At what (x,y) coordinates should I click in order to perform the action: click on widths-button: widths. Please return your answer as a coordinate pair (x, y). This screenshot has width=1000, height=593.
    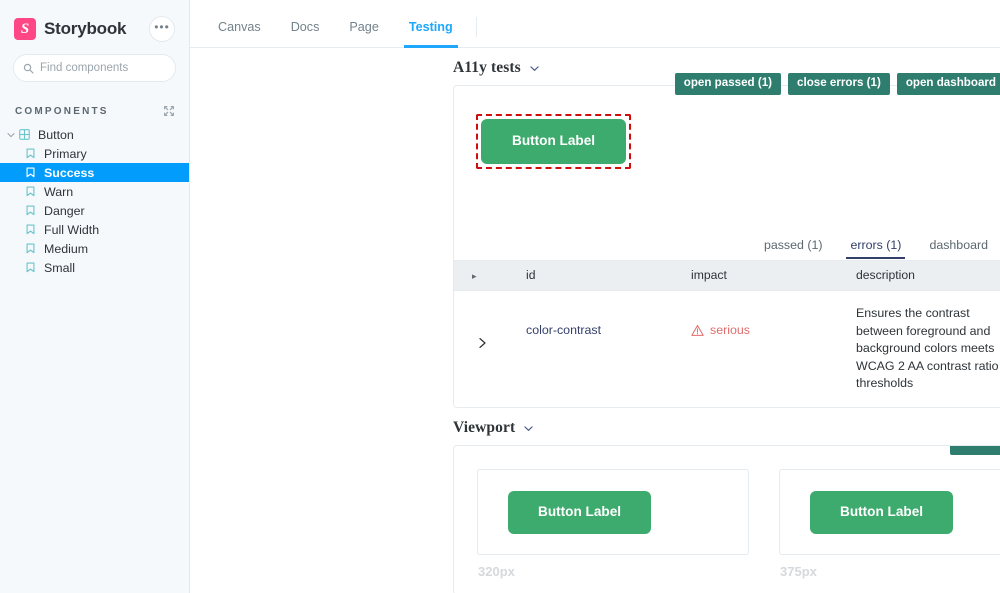
    Looking at the image, I should click on (975, 450).